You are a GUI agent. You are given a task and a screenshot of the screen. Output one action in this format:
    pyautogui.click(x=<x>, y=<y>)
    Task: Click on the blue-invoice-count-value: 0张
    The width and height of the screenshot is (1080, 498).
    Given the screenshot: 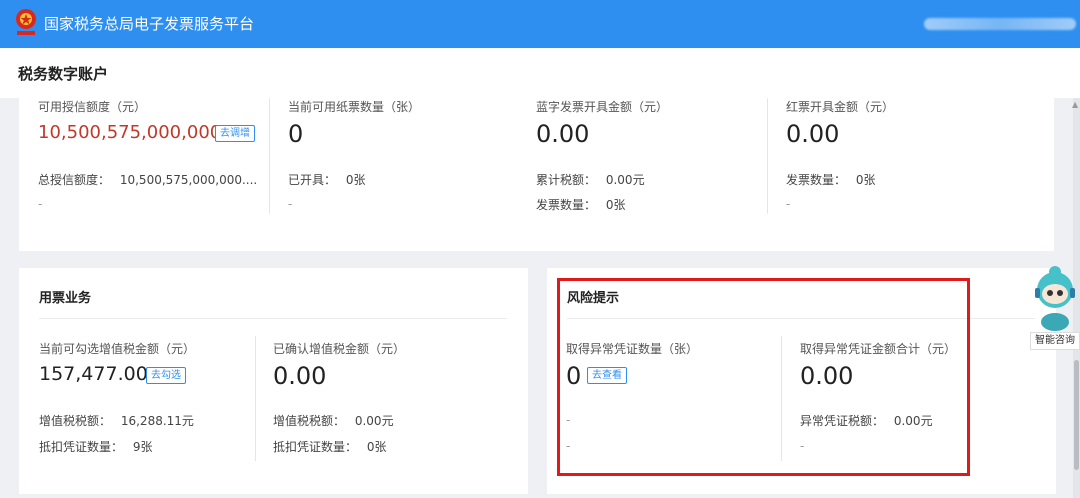 What is the action you would take?
    pyautogui.click(x=615, y=205)
    